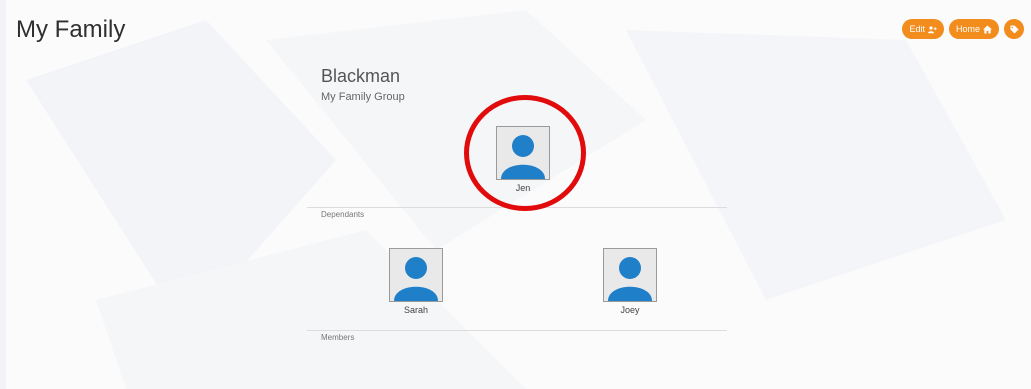 The image size is (1031, 389). What do you see at coordinates (338, 337) in the screenshot?
I see `members-label: Members` at bounding box center [338, 337].